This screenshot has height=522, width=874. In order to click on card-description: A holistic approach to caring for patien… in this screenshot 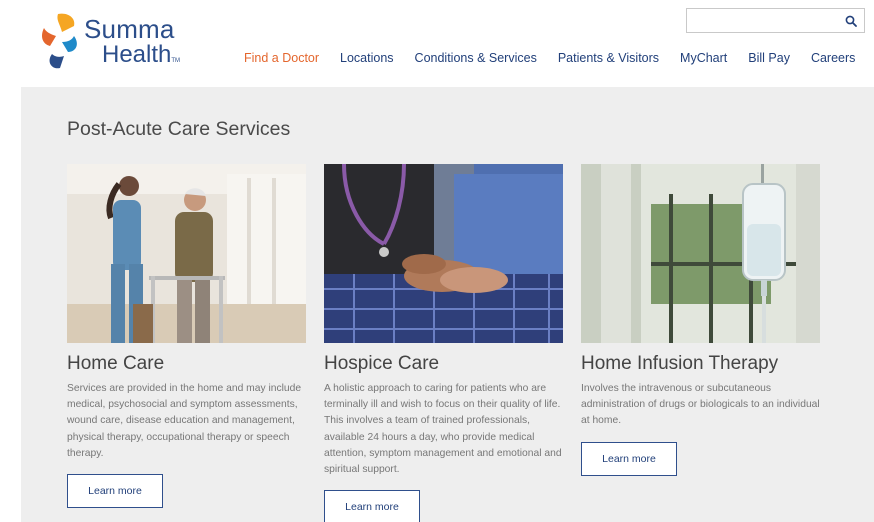, I will do `click(443, 429)`.